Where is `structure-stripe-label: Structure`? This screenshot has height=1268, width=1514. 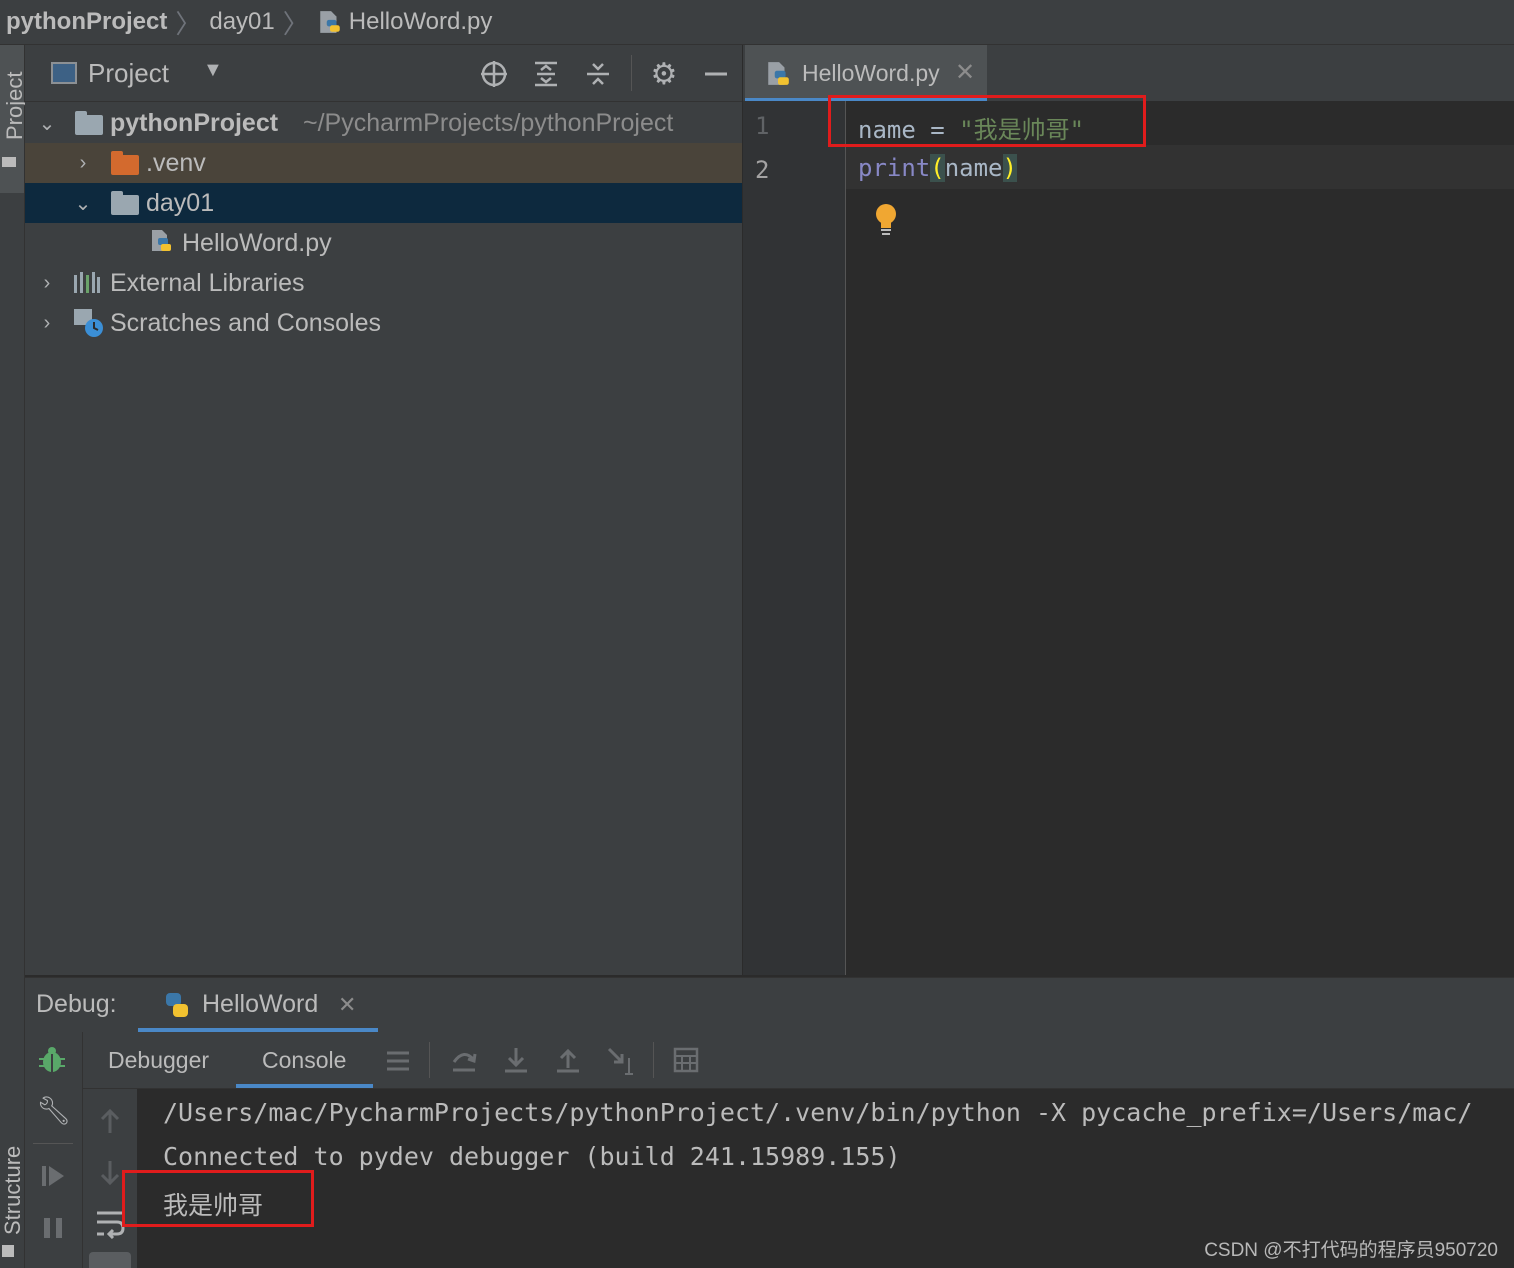 structure-stripe-label: Structure is located at coordinates (12, 1190).